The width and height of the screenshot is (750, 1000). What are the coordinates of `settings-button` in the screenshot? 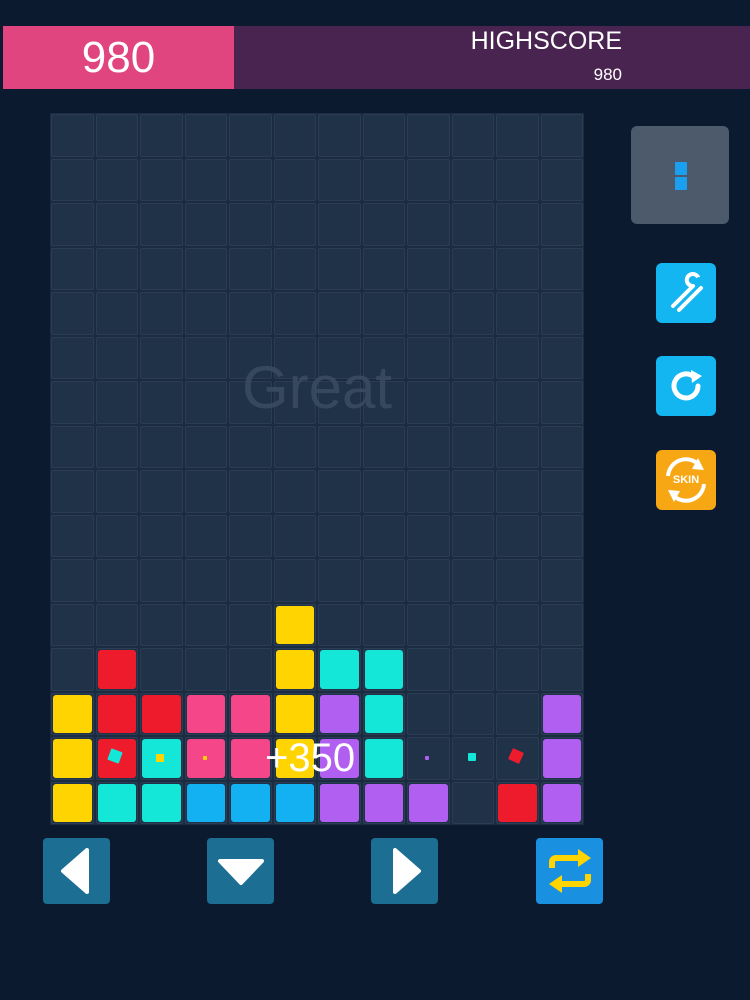 It's located at (686, 293).